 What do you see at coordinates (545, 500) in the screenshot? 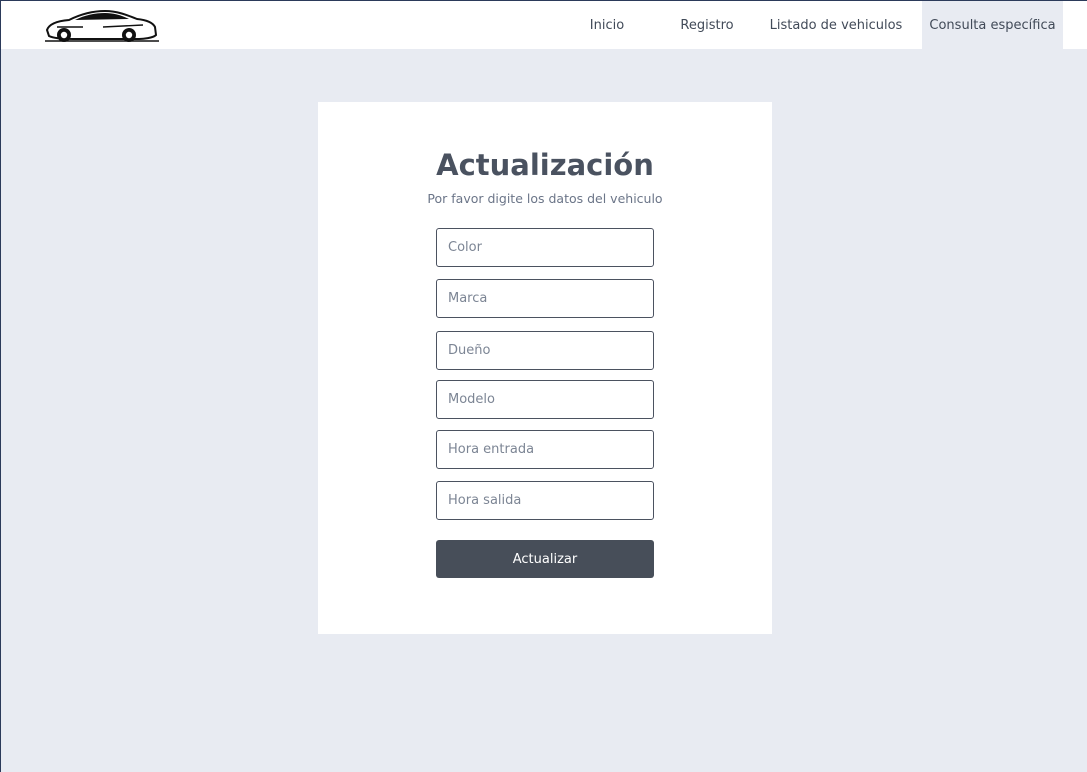
I see `hora-salida-field` at bounding box center [545, 500].